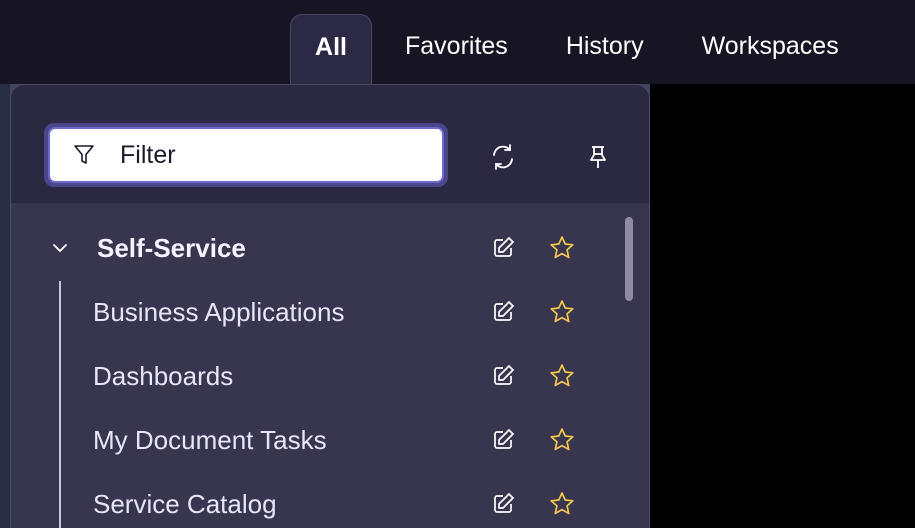 Image resolution: width=915 pixels, height=528 pixels. Describe the element at coordinates (219, 311) in the screenshot. I see `tree-item-label: Business Applications` at that location.